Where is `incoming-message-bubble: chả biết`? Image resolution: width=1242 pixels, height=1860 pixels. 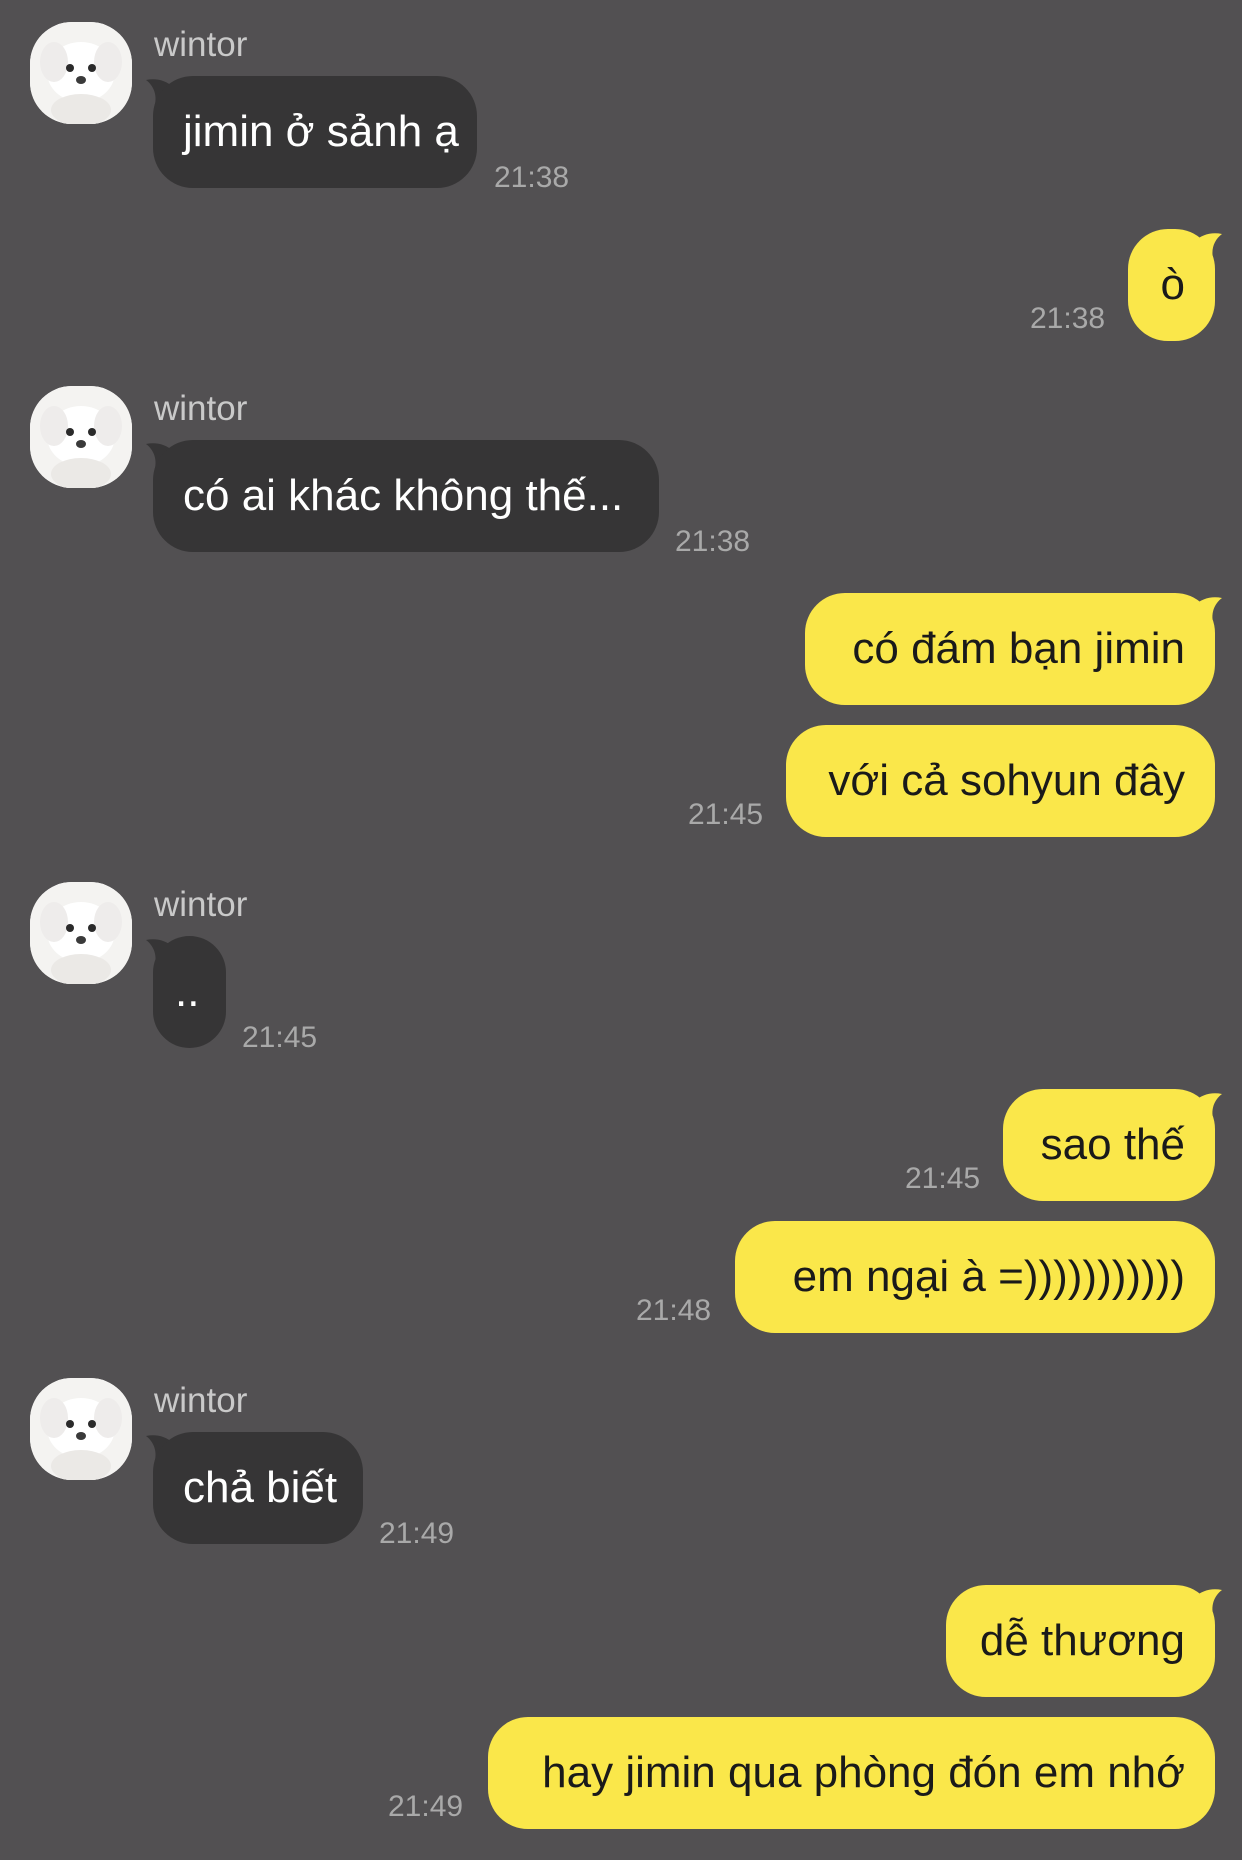
incoming-message-bubble: chả biết is located at coordinates (258, 1488).